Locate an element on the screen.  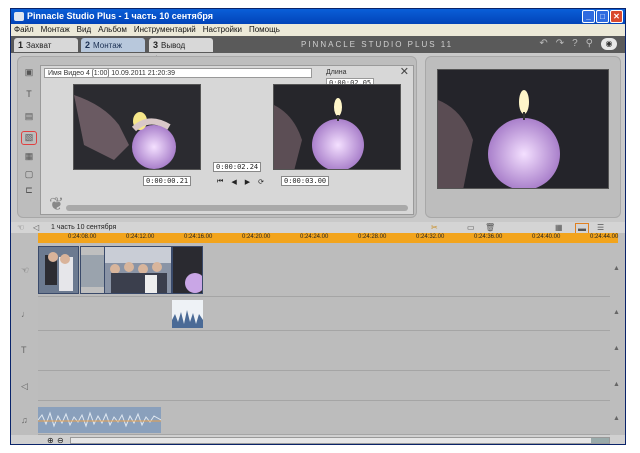
ruler-tick: 0:24:12.00 is located at coordinates (140, 237).